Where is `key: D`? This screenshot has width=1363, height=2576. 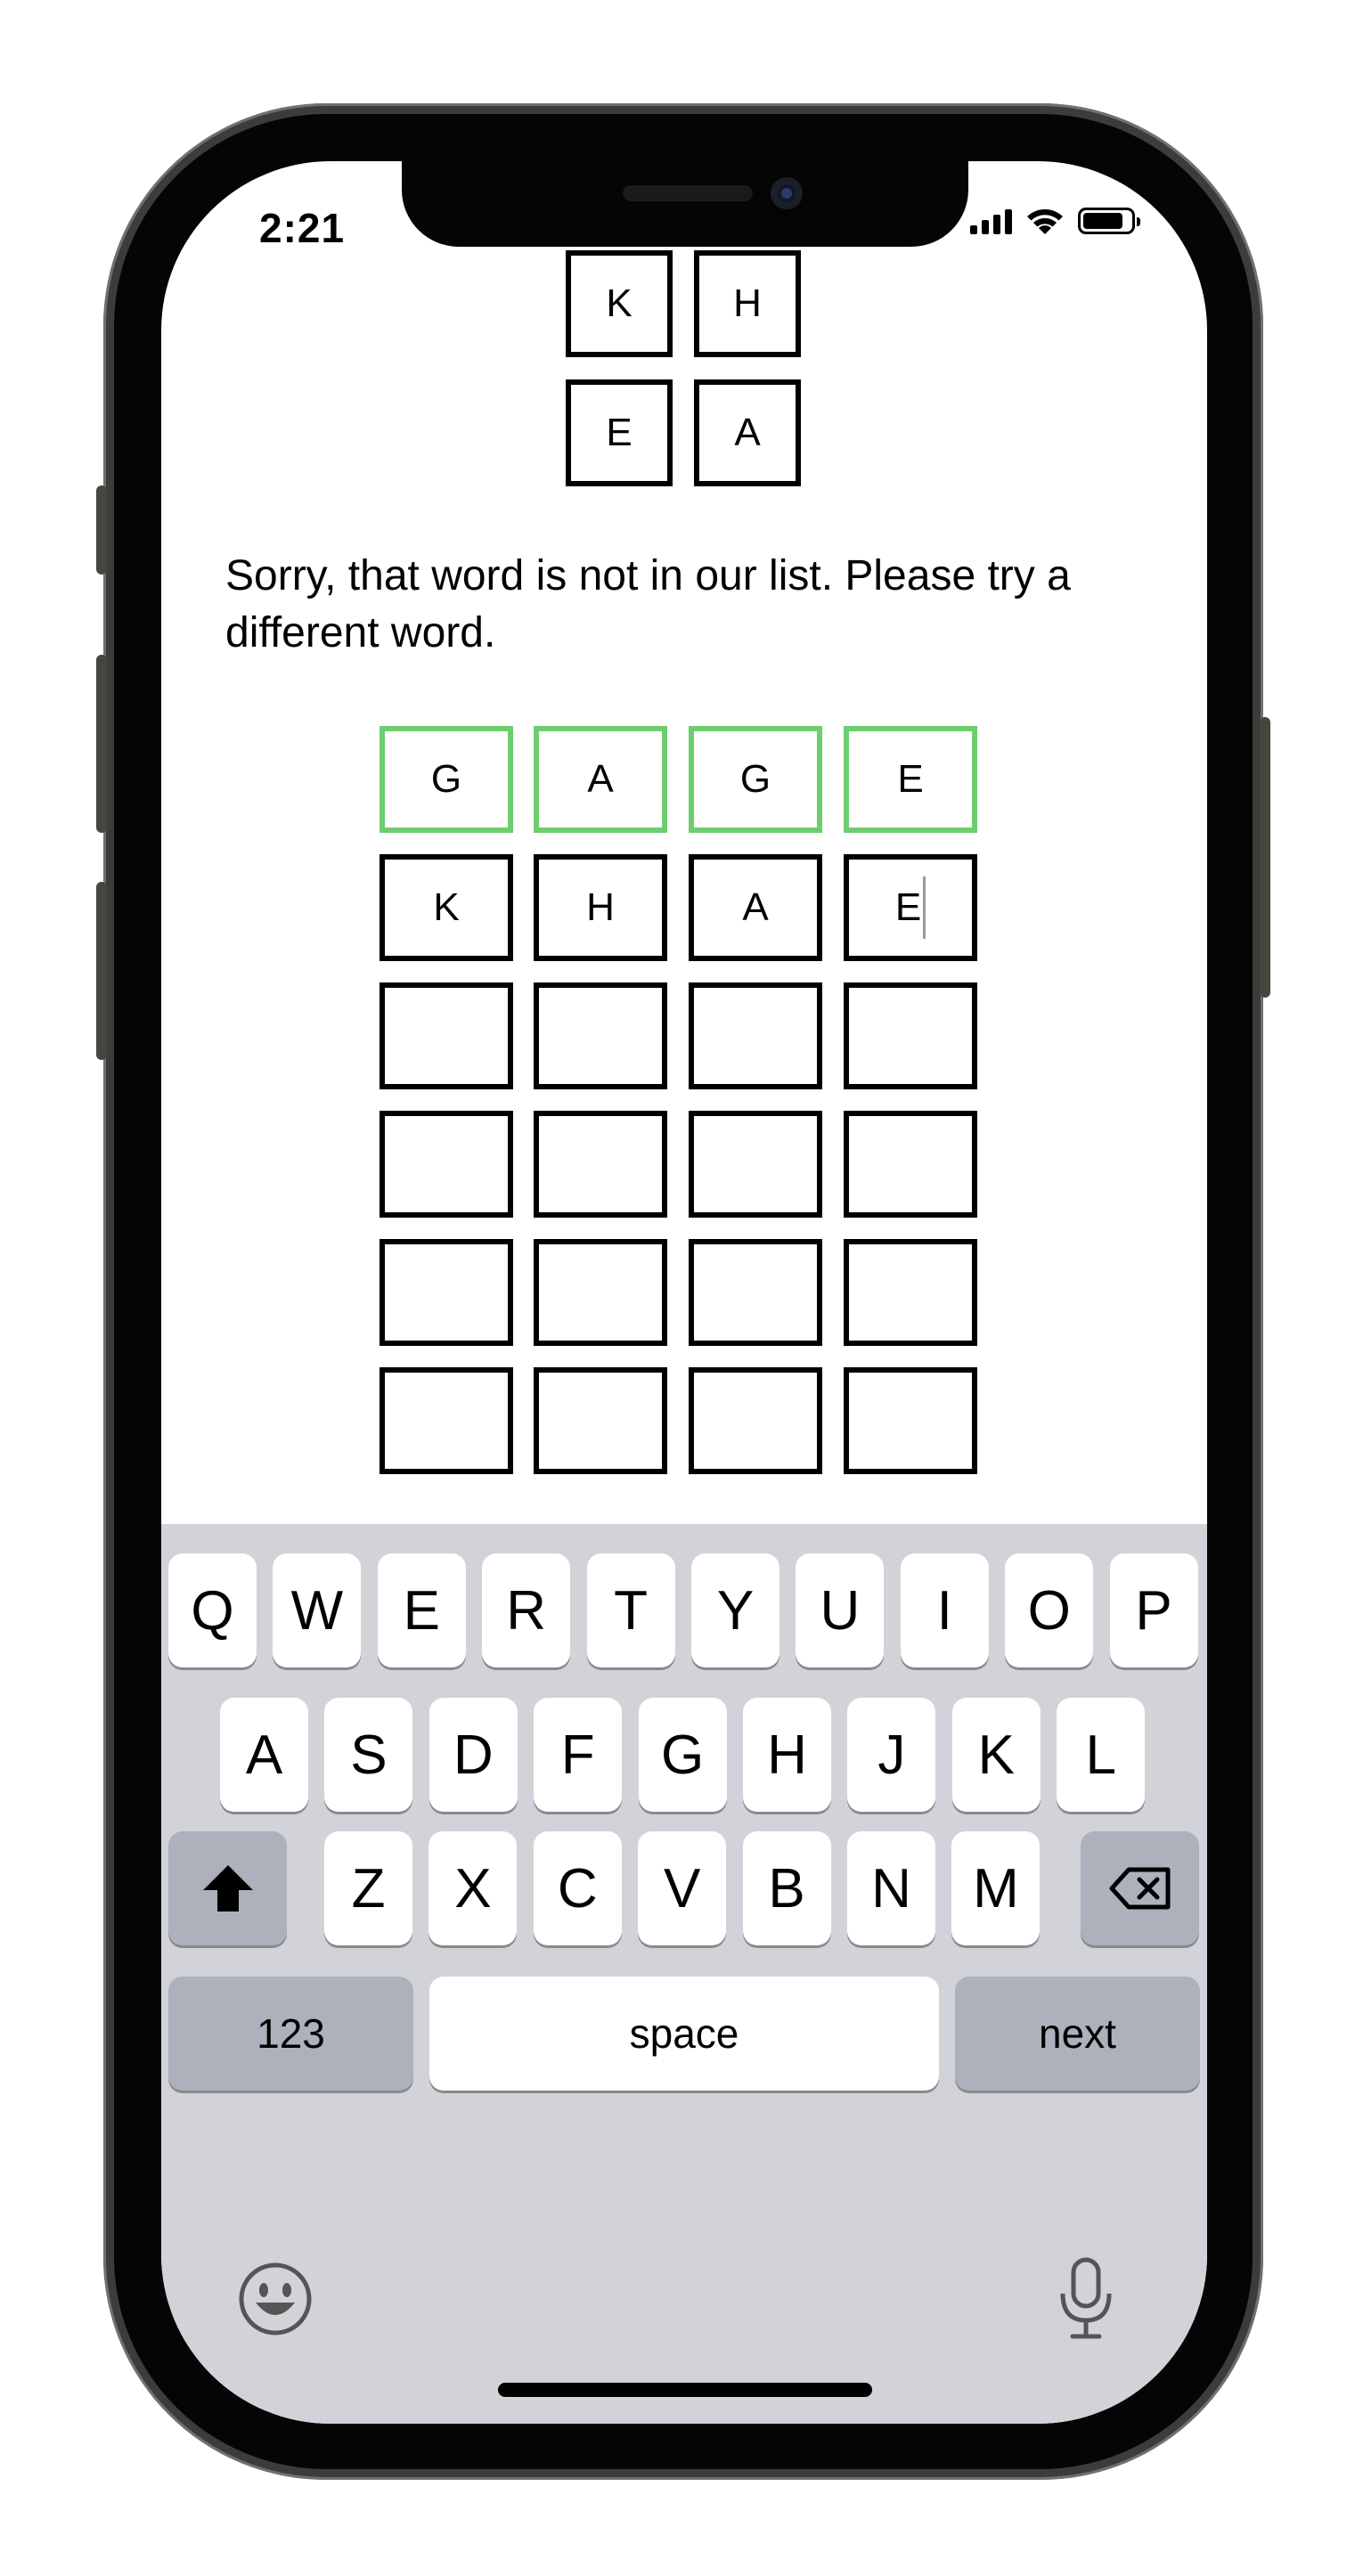 key: D is located at coordinates (473, 1755).